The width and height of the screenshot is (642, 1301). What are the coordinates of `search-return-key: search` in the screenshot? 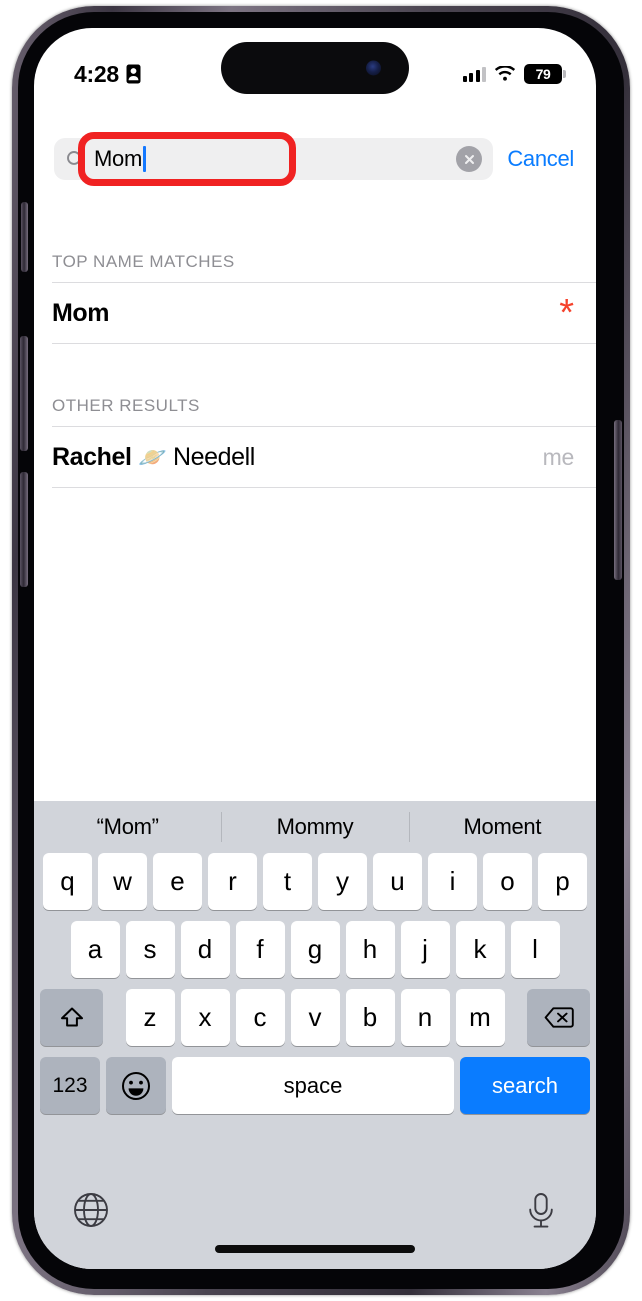 It's located at (525, 1085).